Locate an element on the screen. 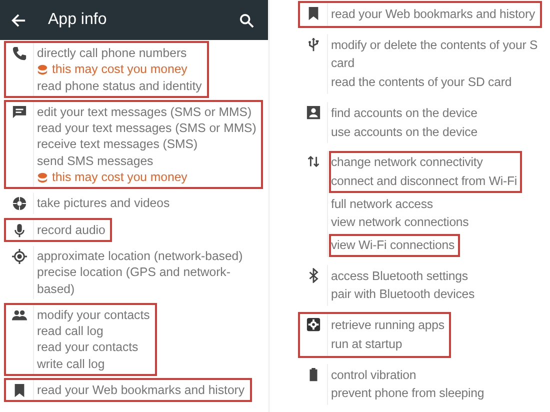  permission-text: view network connections is located at coordinates (400, 223).